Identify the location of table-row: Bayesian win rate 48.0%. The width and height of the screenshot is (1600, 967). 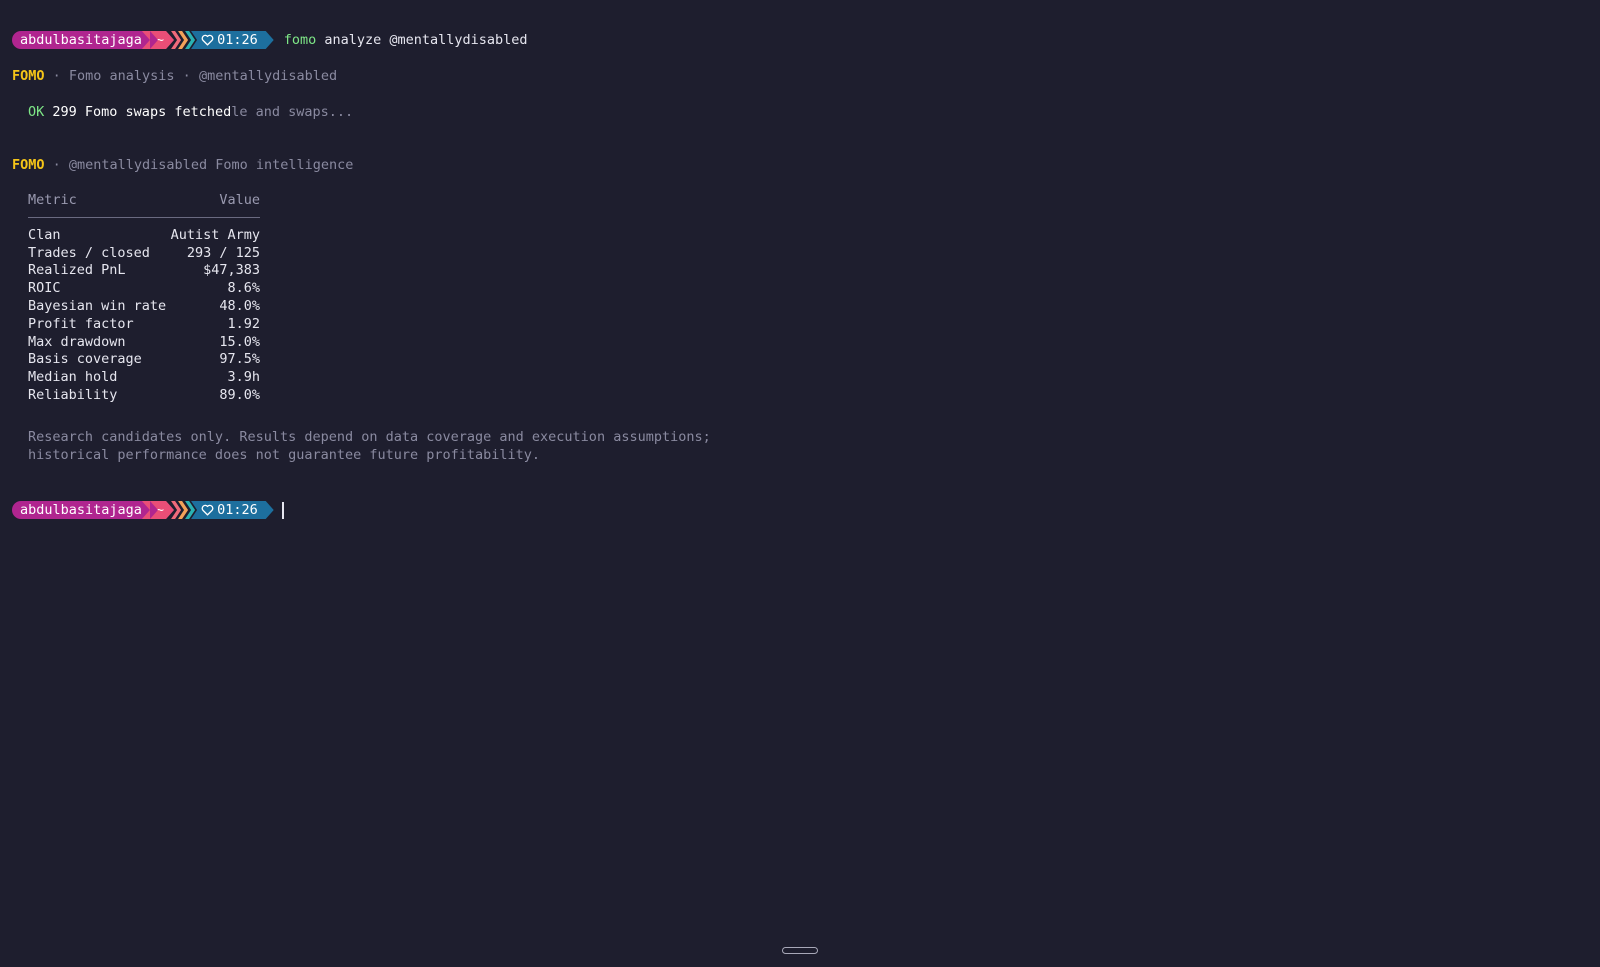
(144, 307).